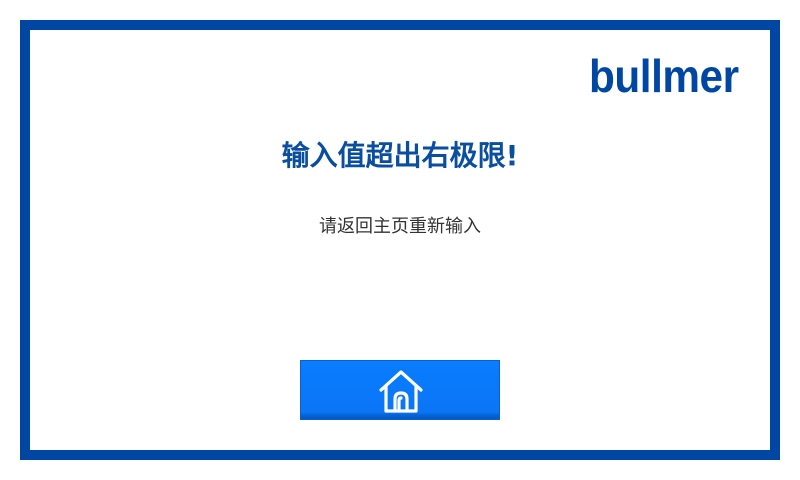  I want to click on home-icon, so click(401, 391).